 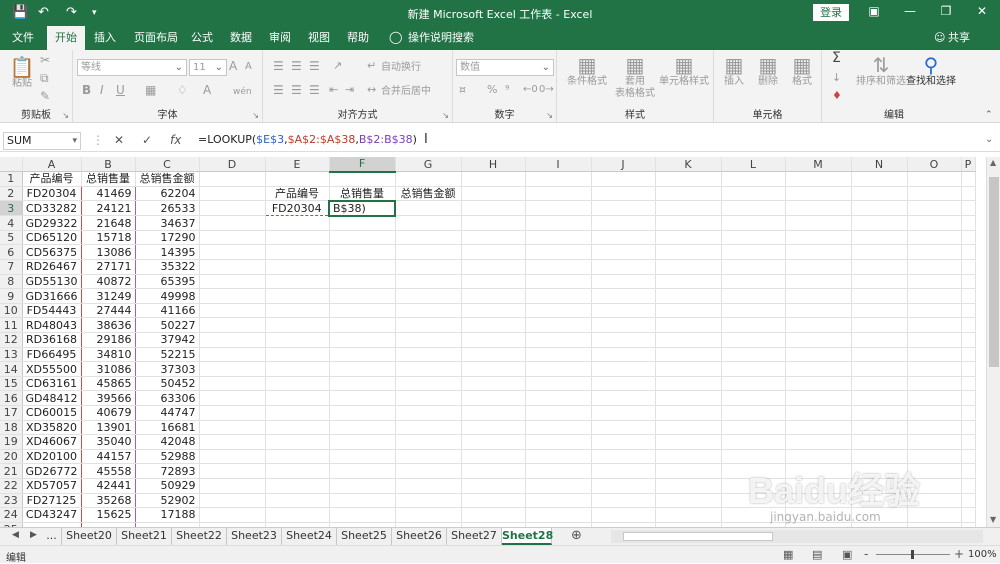 What do you see at coordinates (254, 536) in the screenshot?
I see `sheet-tab: Sheet23` at bounding box center [254, 536].